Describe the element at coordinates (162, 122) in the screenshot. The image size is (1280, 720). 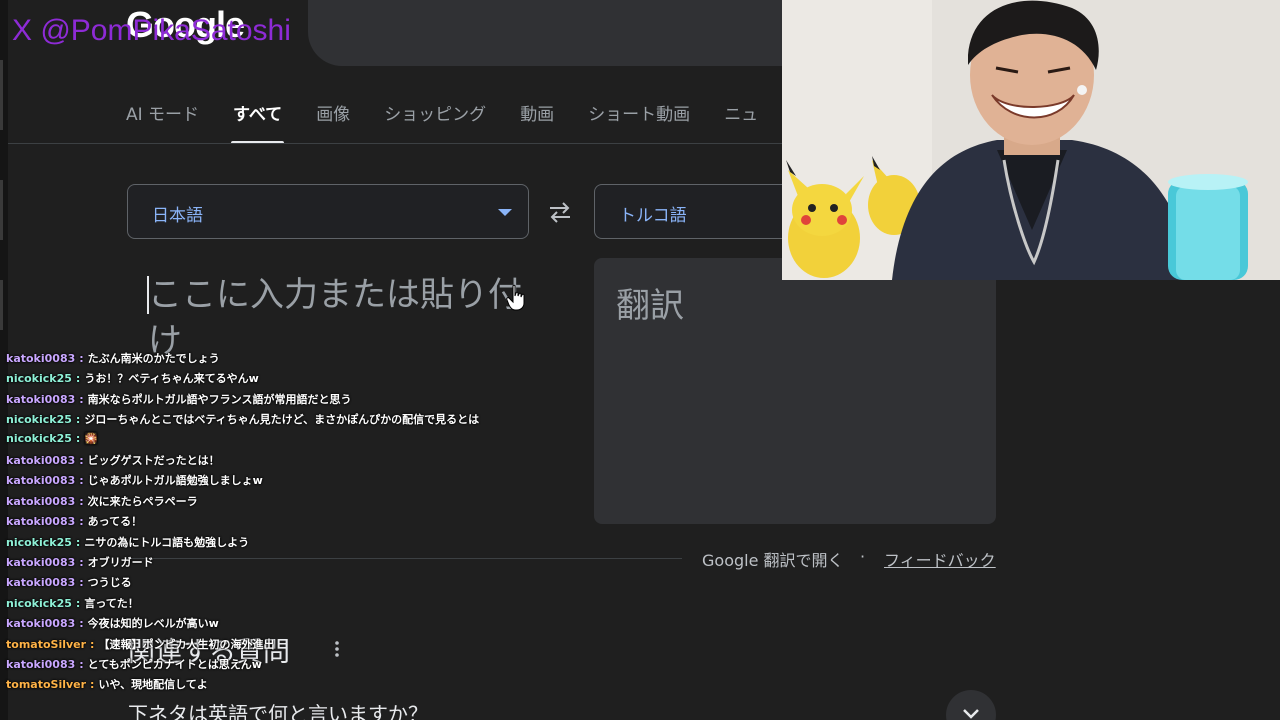
I see `tab-ai-mode: AI モード` at that location.